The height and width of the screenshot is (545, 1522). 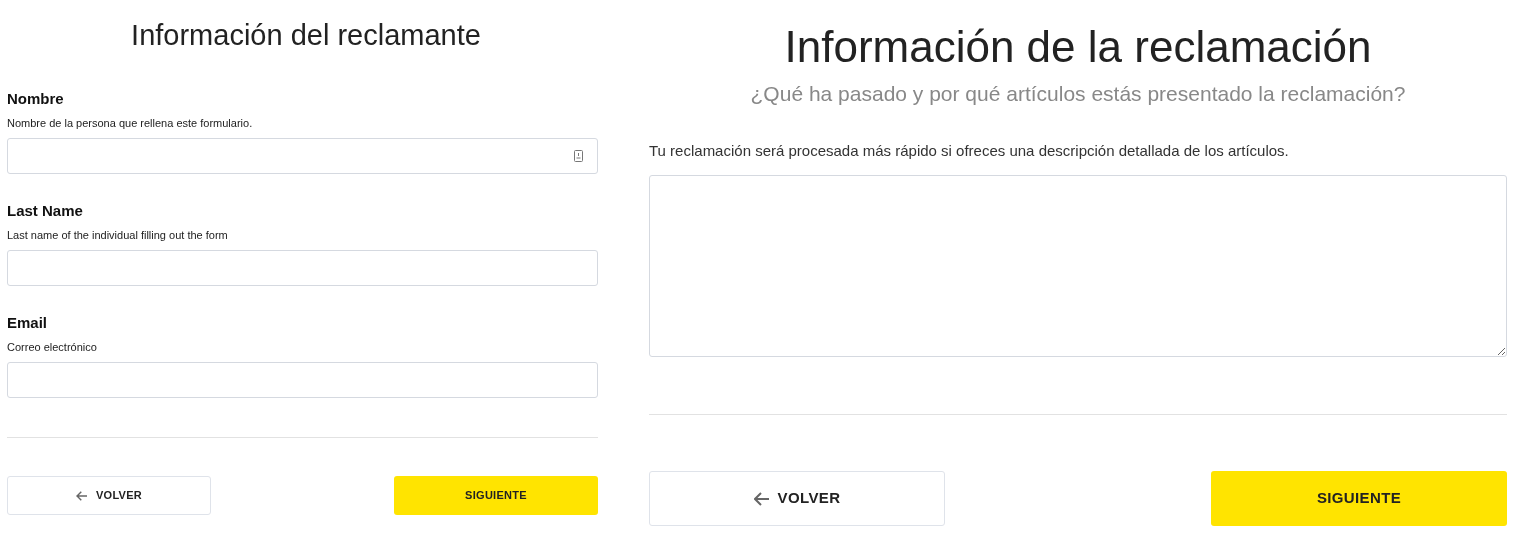 What do you see at coordinates (52, 347) in the screenshot?
I see `field-hint: Correo electrónico` at bounding box center [52, 347].